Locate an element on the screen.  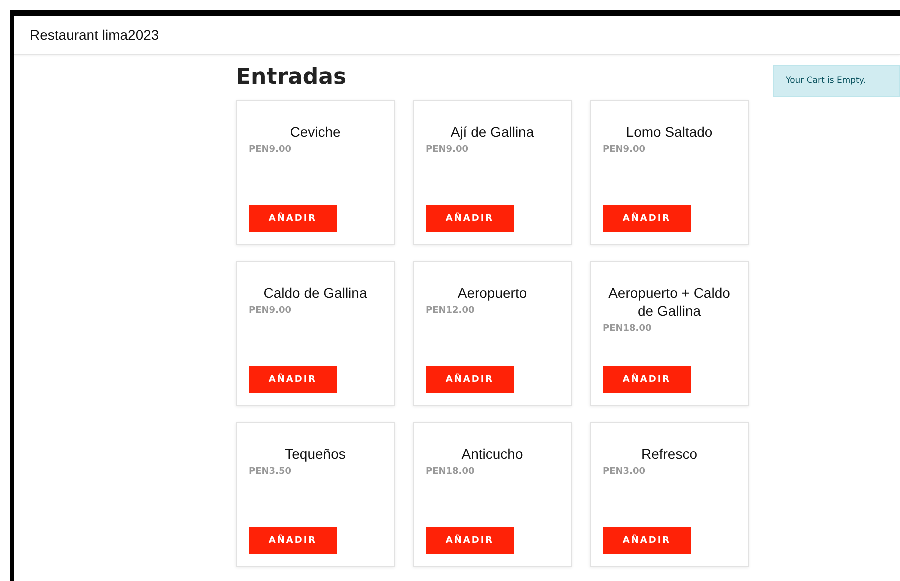
product-name: Aeropuerto is located at coordinates (492, 293).